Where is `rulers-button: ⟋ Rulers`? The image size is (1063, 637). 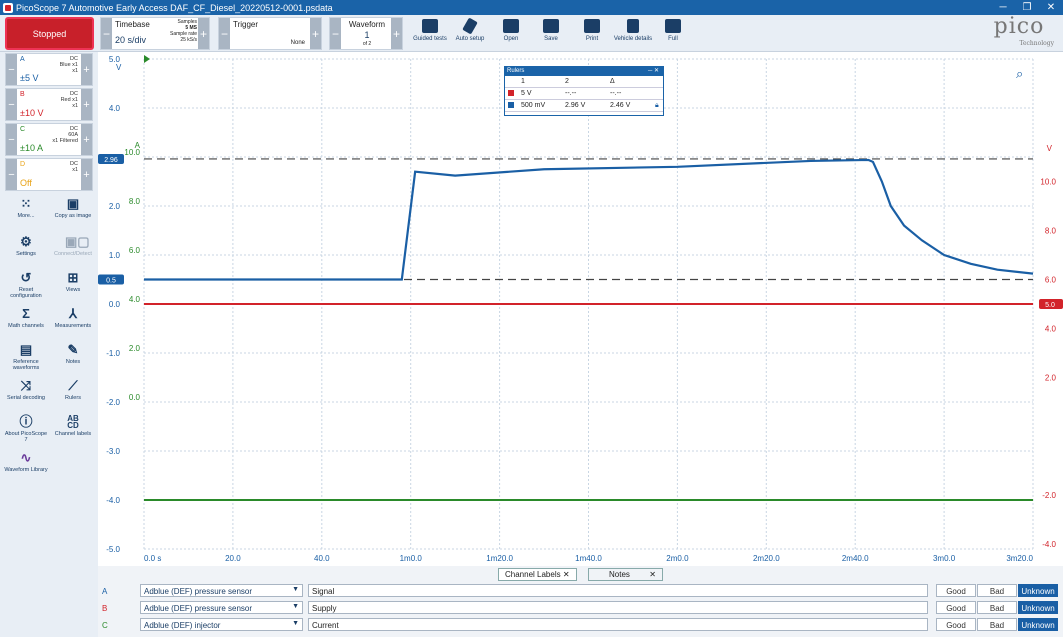 rulers-button: ⟋ Rulers is located at coordinates (73, 390).